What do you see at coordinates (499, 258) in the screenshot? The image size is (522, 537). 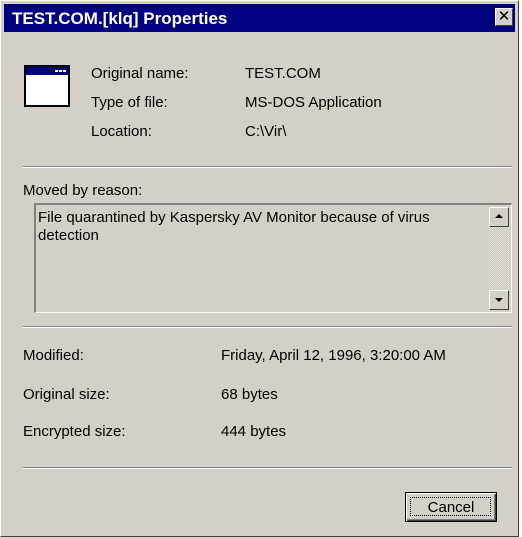 I see `vertical-scrollbar` at bounding box center [499, 258].